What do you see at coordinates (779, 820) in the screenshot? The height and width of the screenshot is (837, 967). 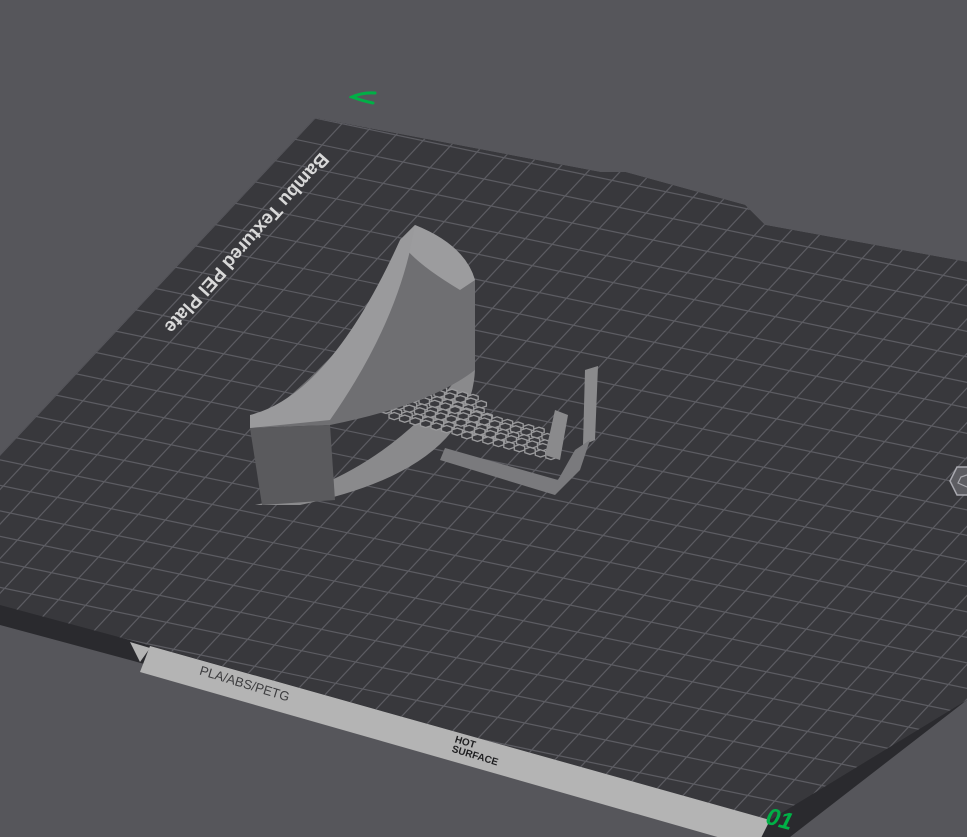 I see `plate-number: 01` at bounding box center [779, 820].